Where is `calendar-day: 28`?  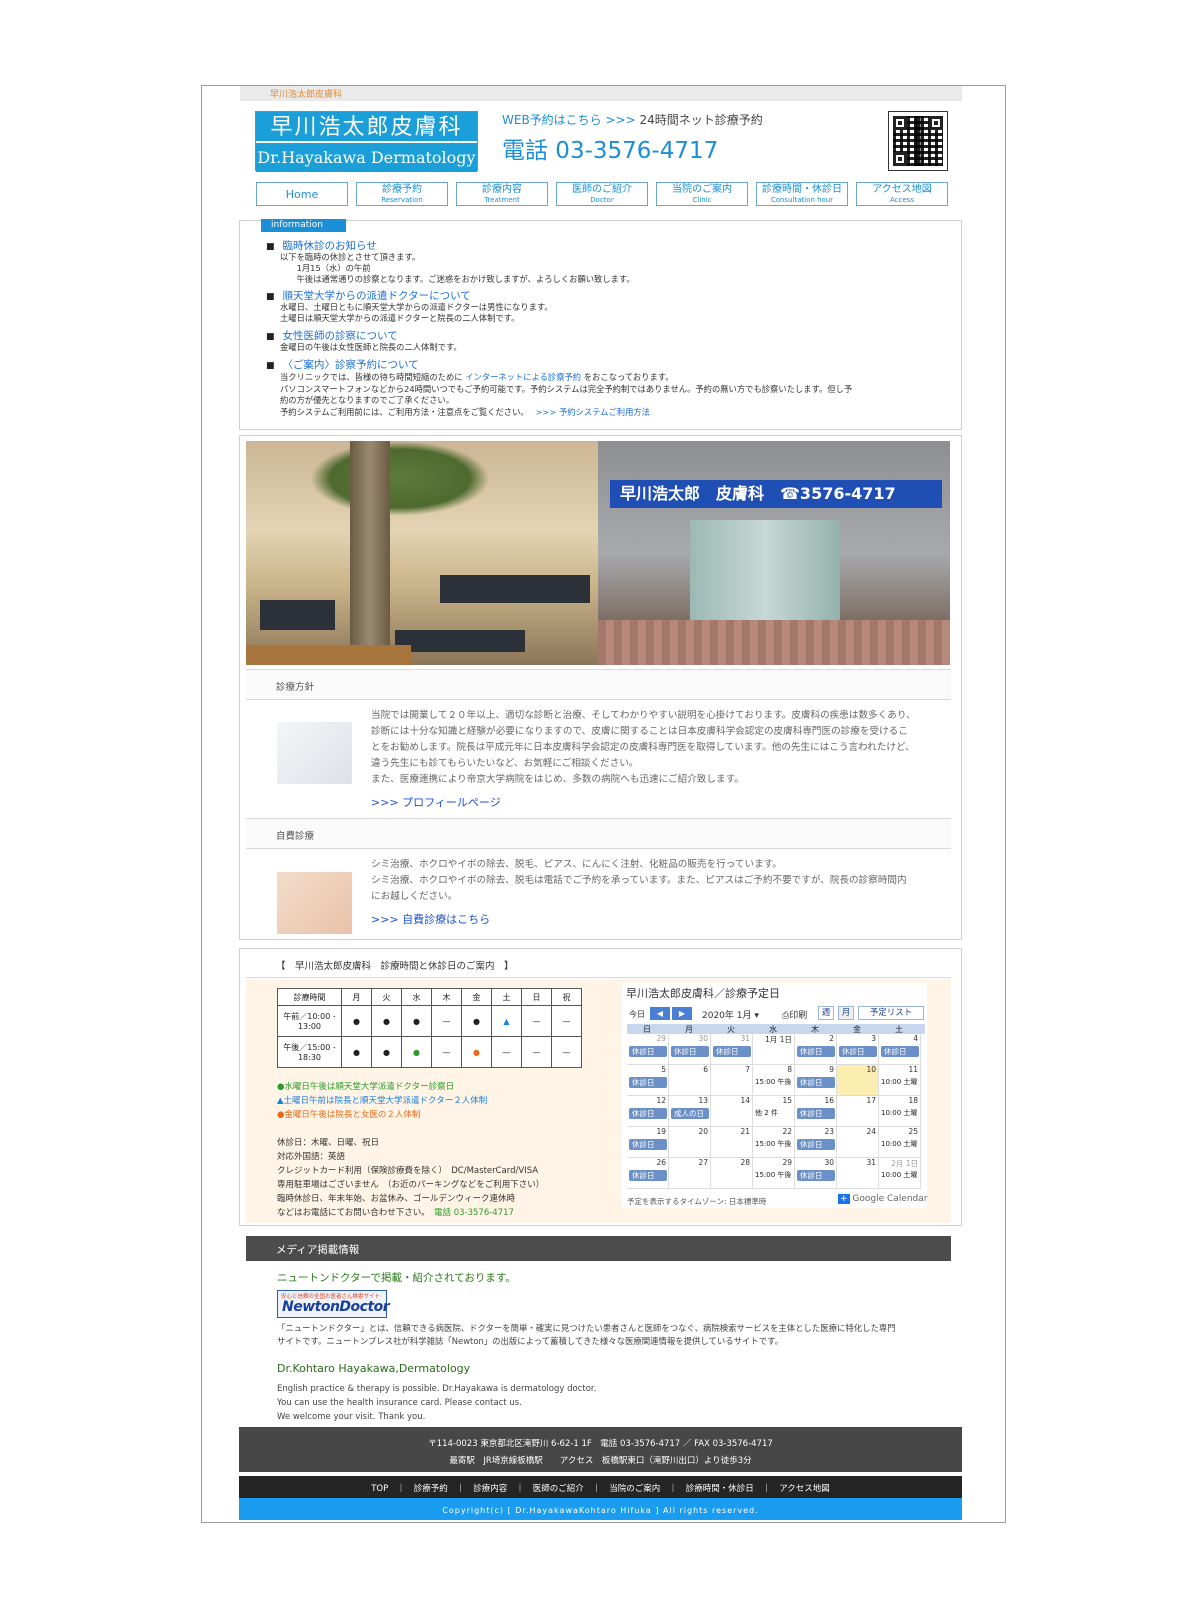 calendar-day: 28 is located at coordinates (732, 1173).